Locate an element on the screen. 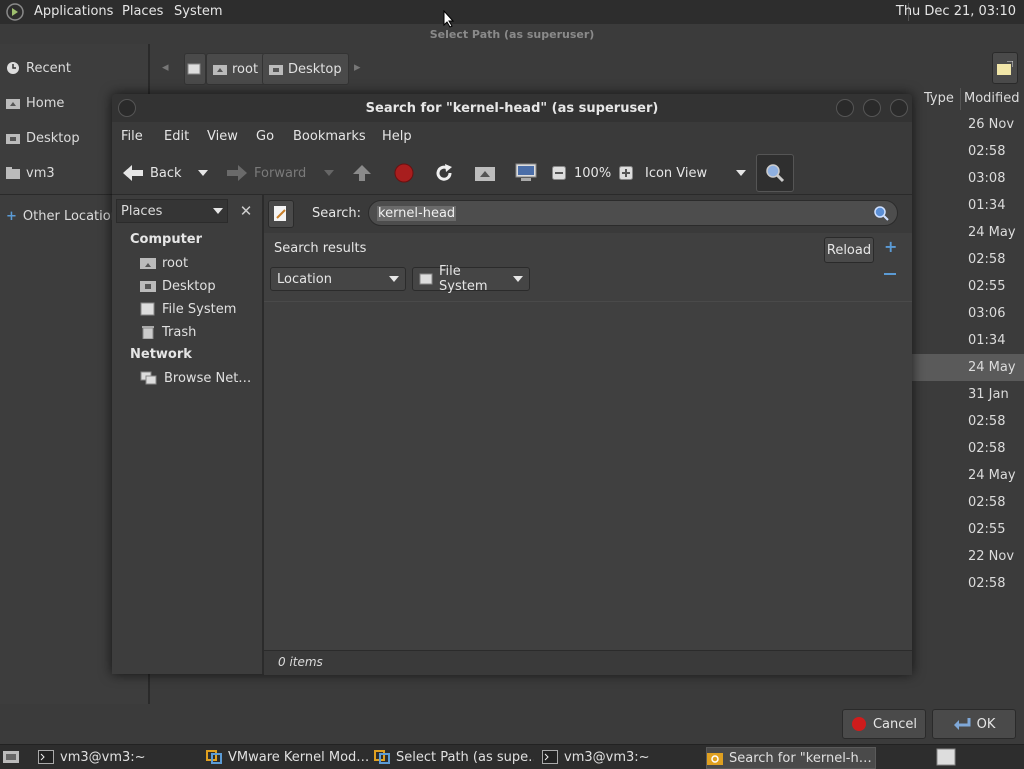  reload-search-button: Reload is located at coordinates (849, 250).